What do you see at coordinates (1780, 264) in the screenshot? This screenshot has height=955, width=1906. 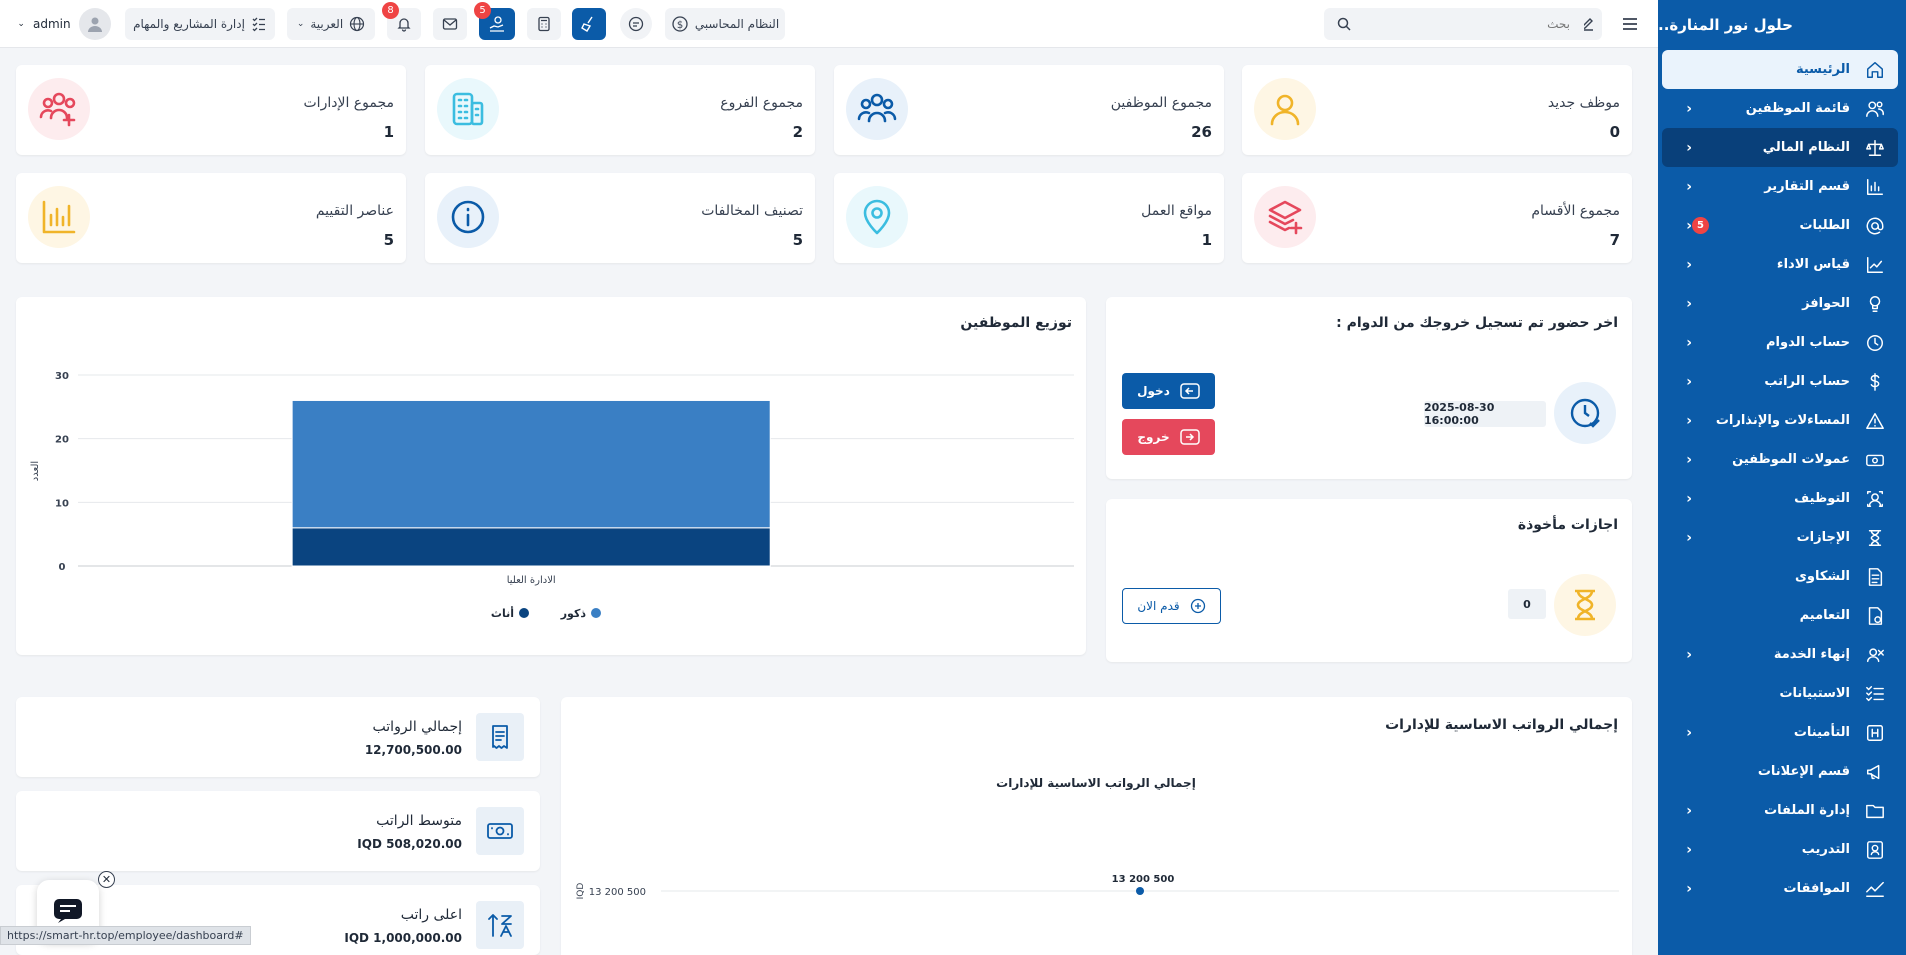 I see `sidebar-item-5: قياس الاداء ‹` at bounding box center [1780, 264].